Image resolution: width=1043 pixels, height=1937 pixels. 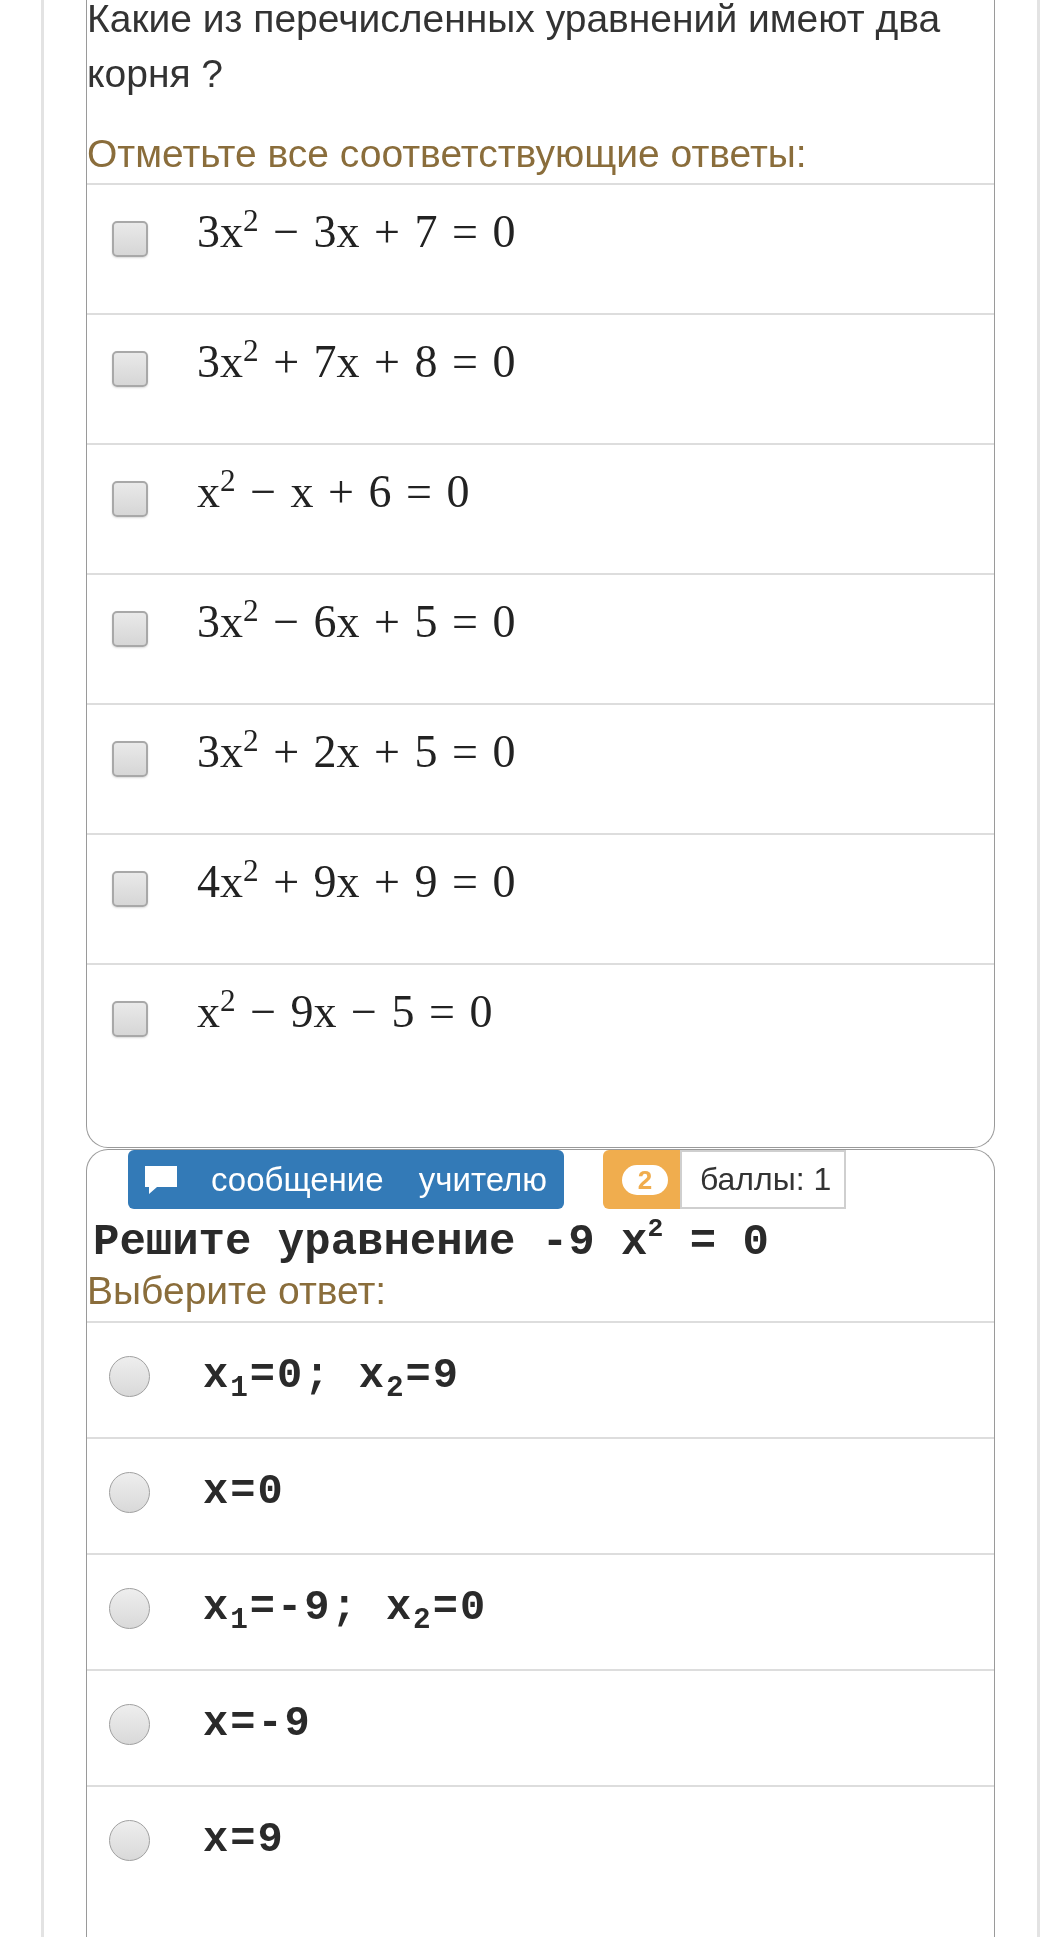 I want to click on equation-text: x$^{2}$ − x + 6 = 0, so click(x=333, y=492).